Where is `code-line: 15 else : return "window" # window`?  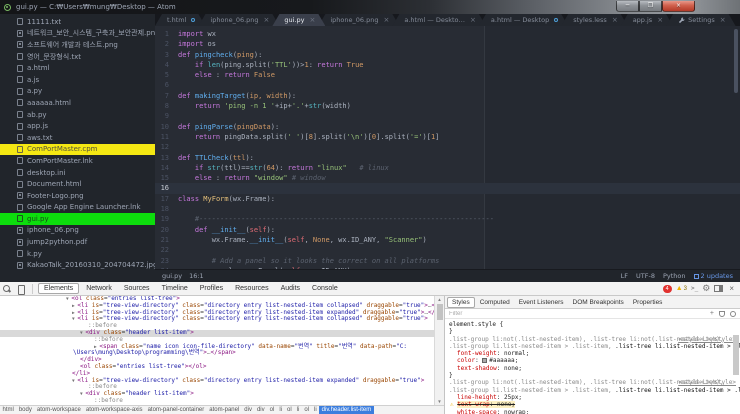 code-line: 15 else : return "window" # window is located at coordinates (447, 178).